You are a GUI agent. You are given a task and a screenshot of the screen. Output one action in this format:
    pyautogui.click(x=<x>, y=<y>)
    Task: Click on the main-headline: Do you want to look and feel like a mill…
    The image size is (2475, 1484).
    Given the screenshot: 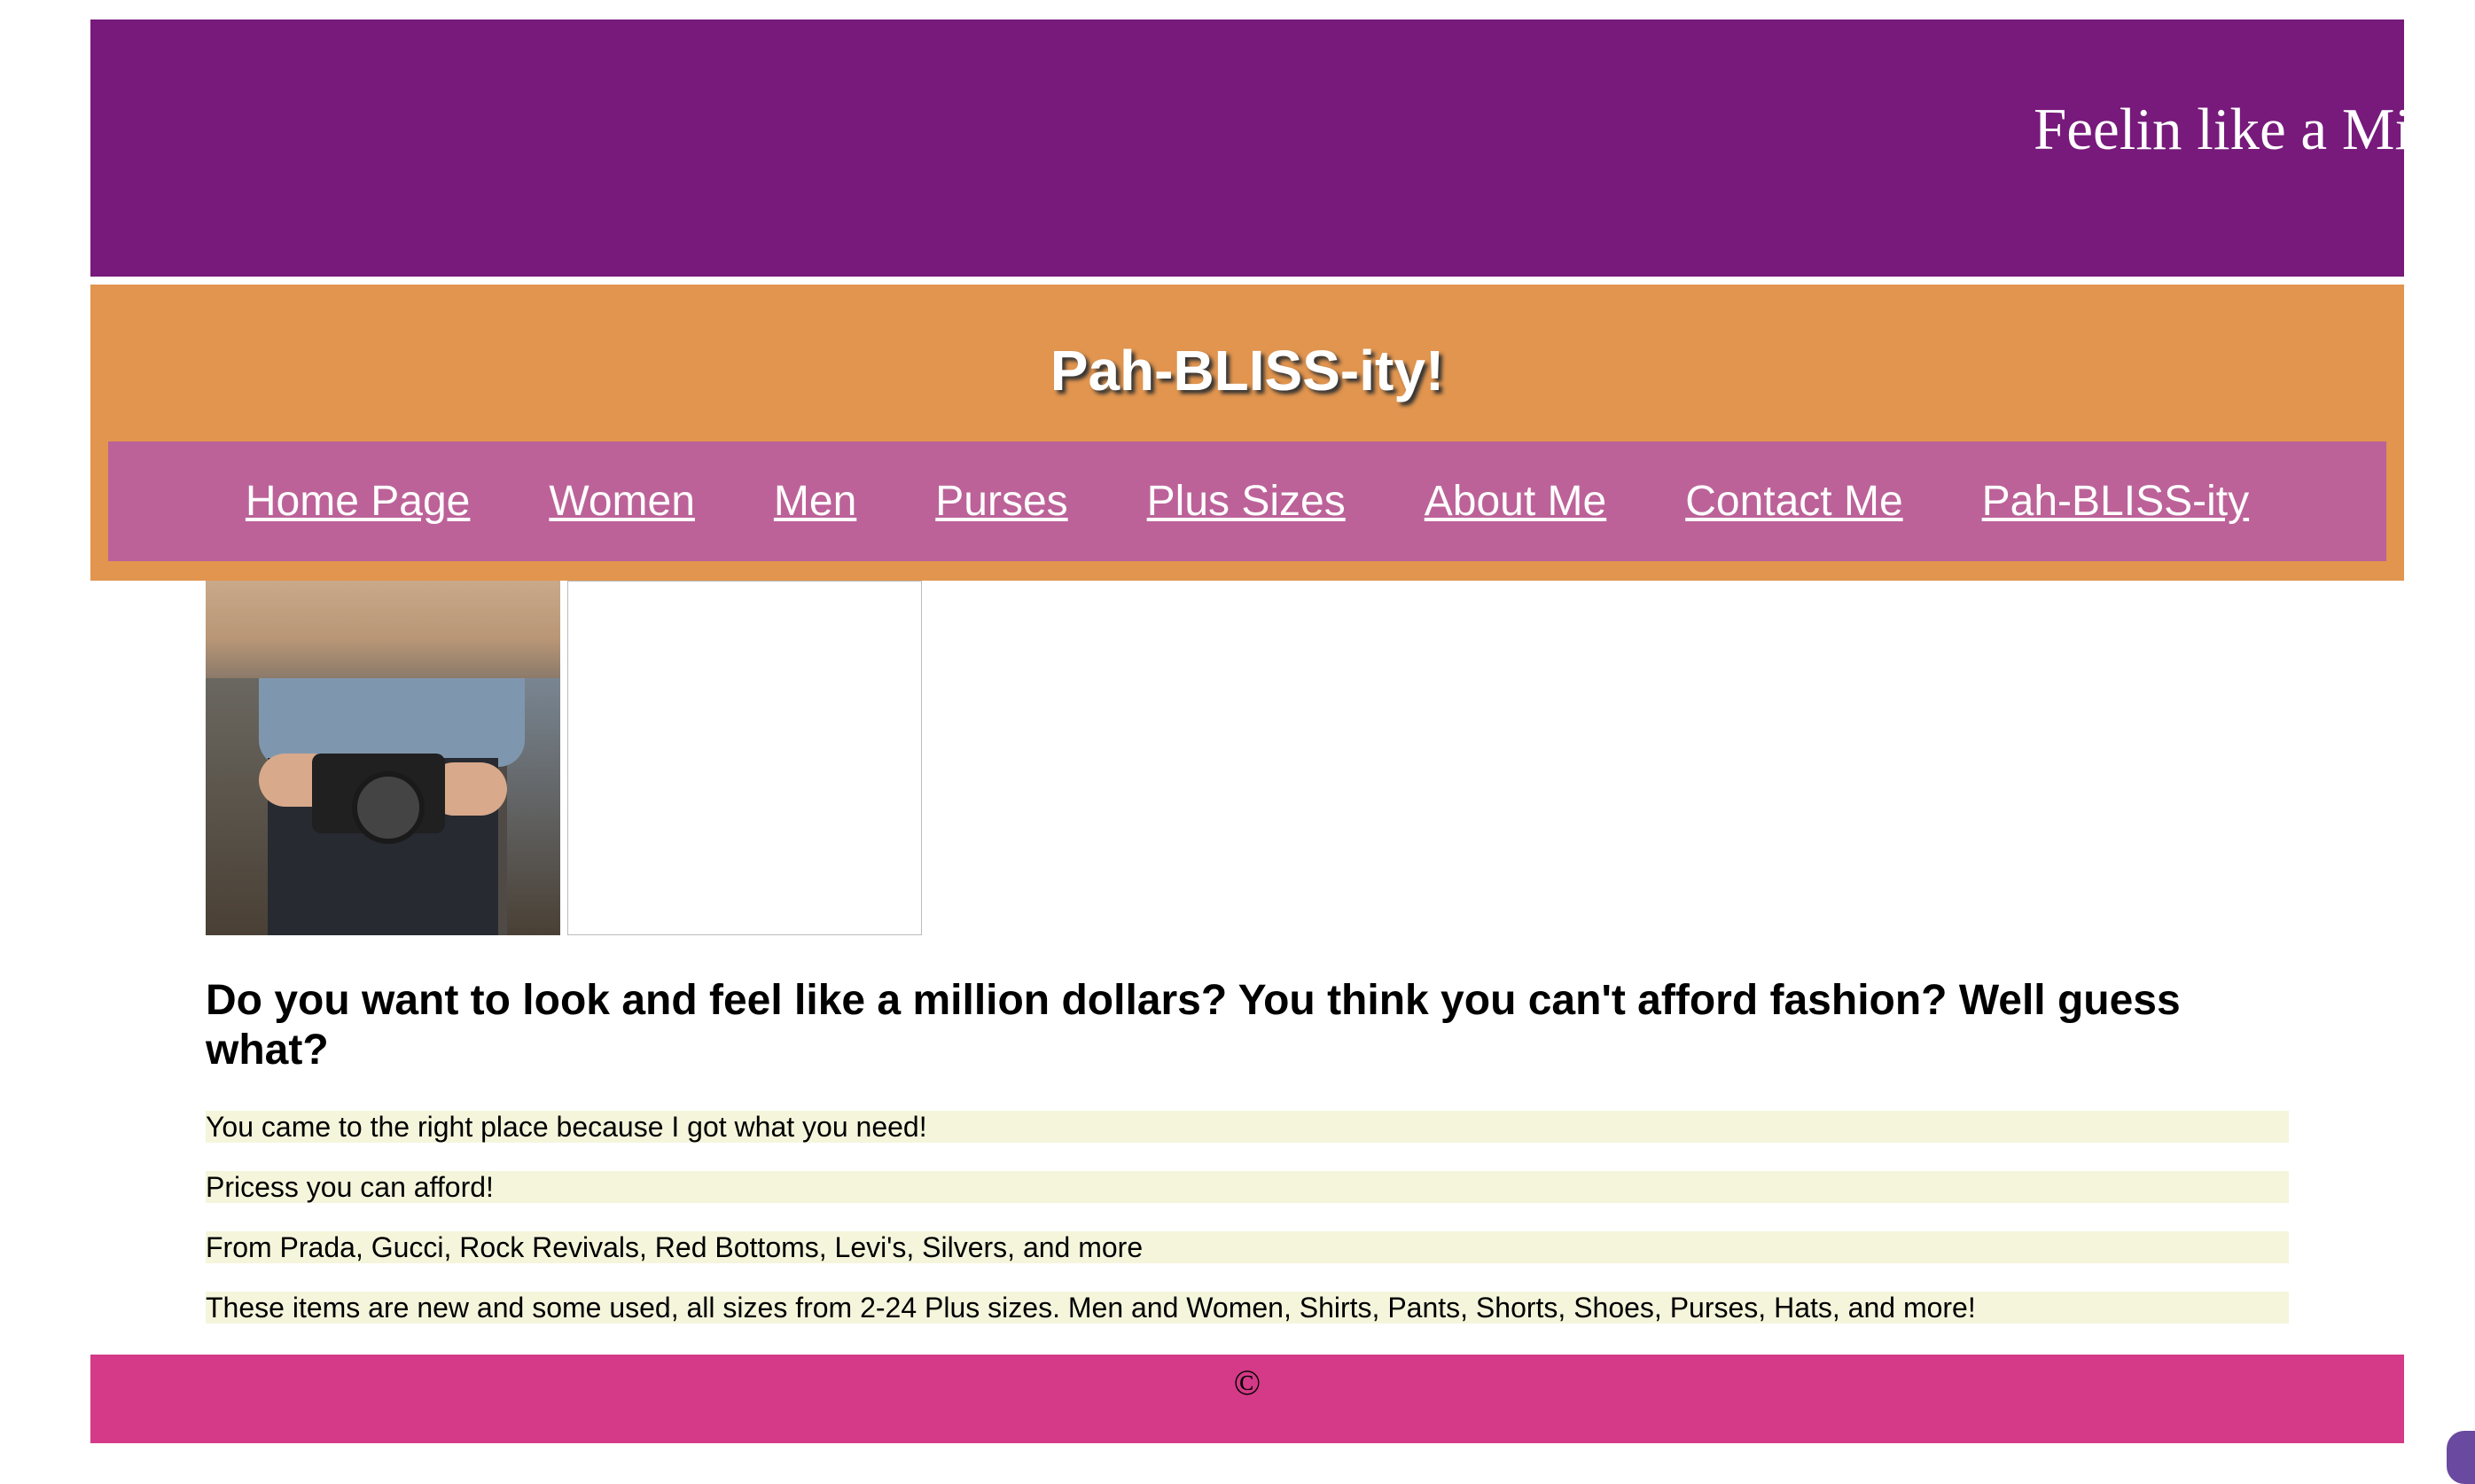 What is the action you would take?
    pyautogui.click(x=1193, y=1025)
    